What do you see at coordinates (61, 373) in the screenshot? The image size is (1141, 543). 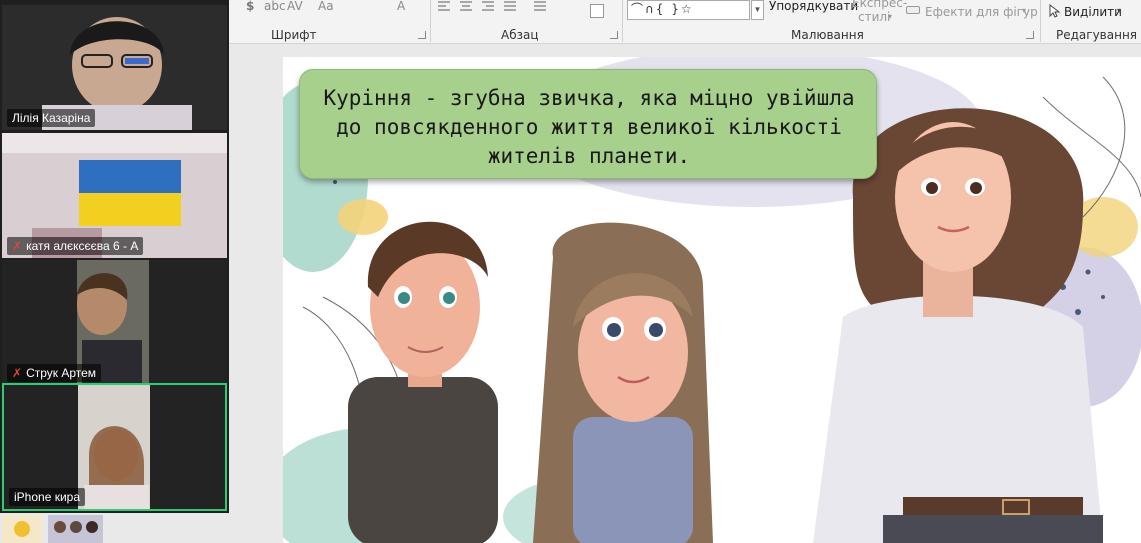 I see `participant-name: Струк Артем` at bounding box center [61, 373].